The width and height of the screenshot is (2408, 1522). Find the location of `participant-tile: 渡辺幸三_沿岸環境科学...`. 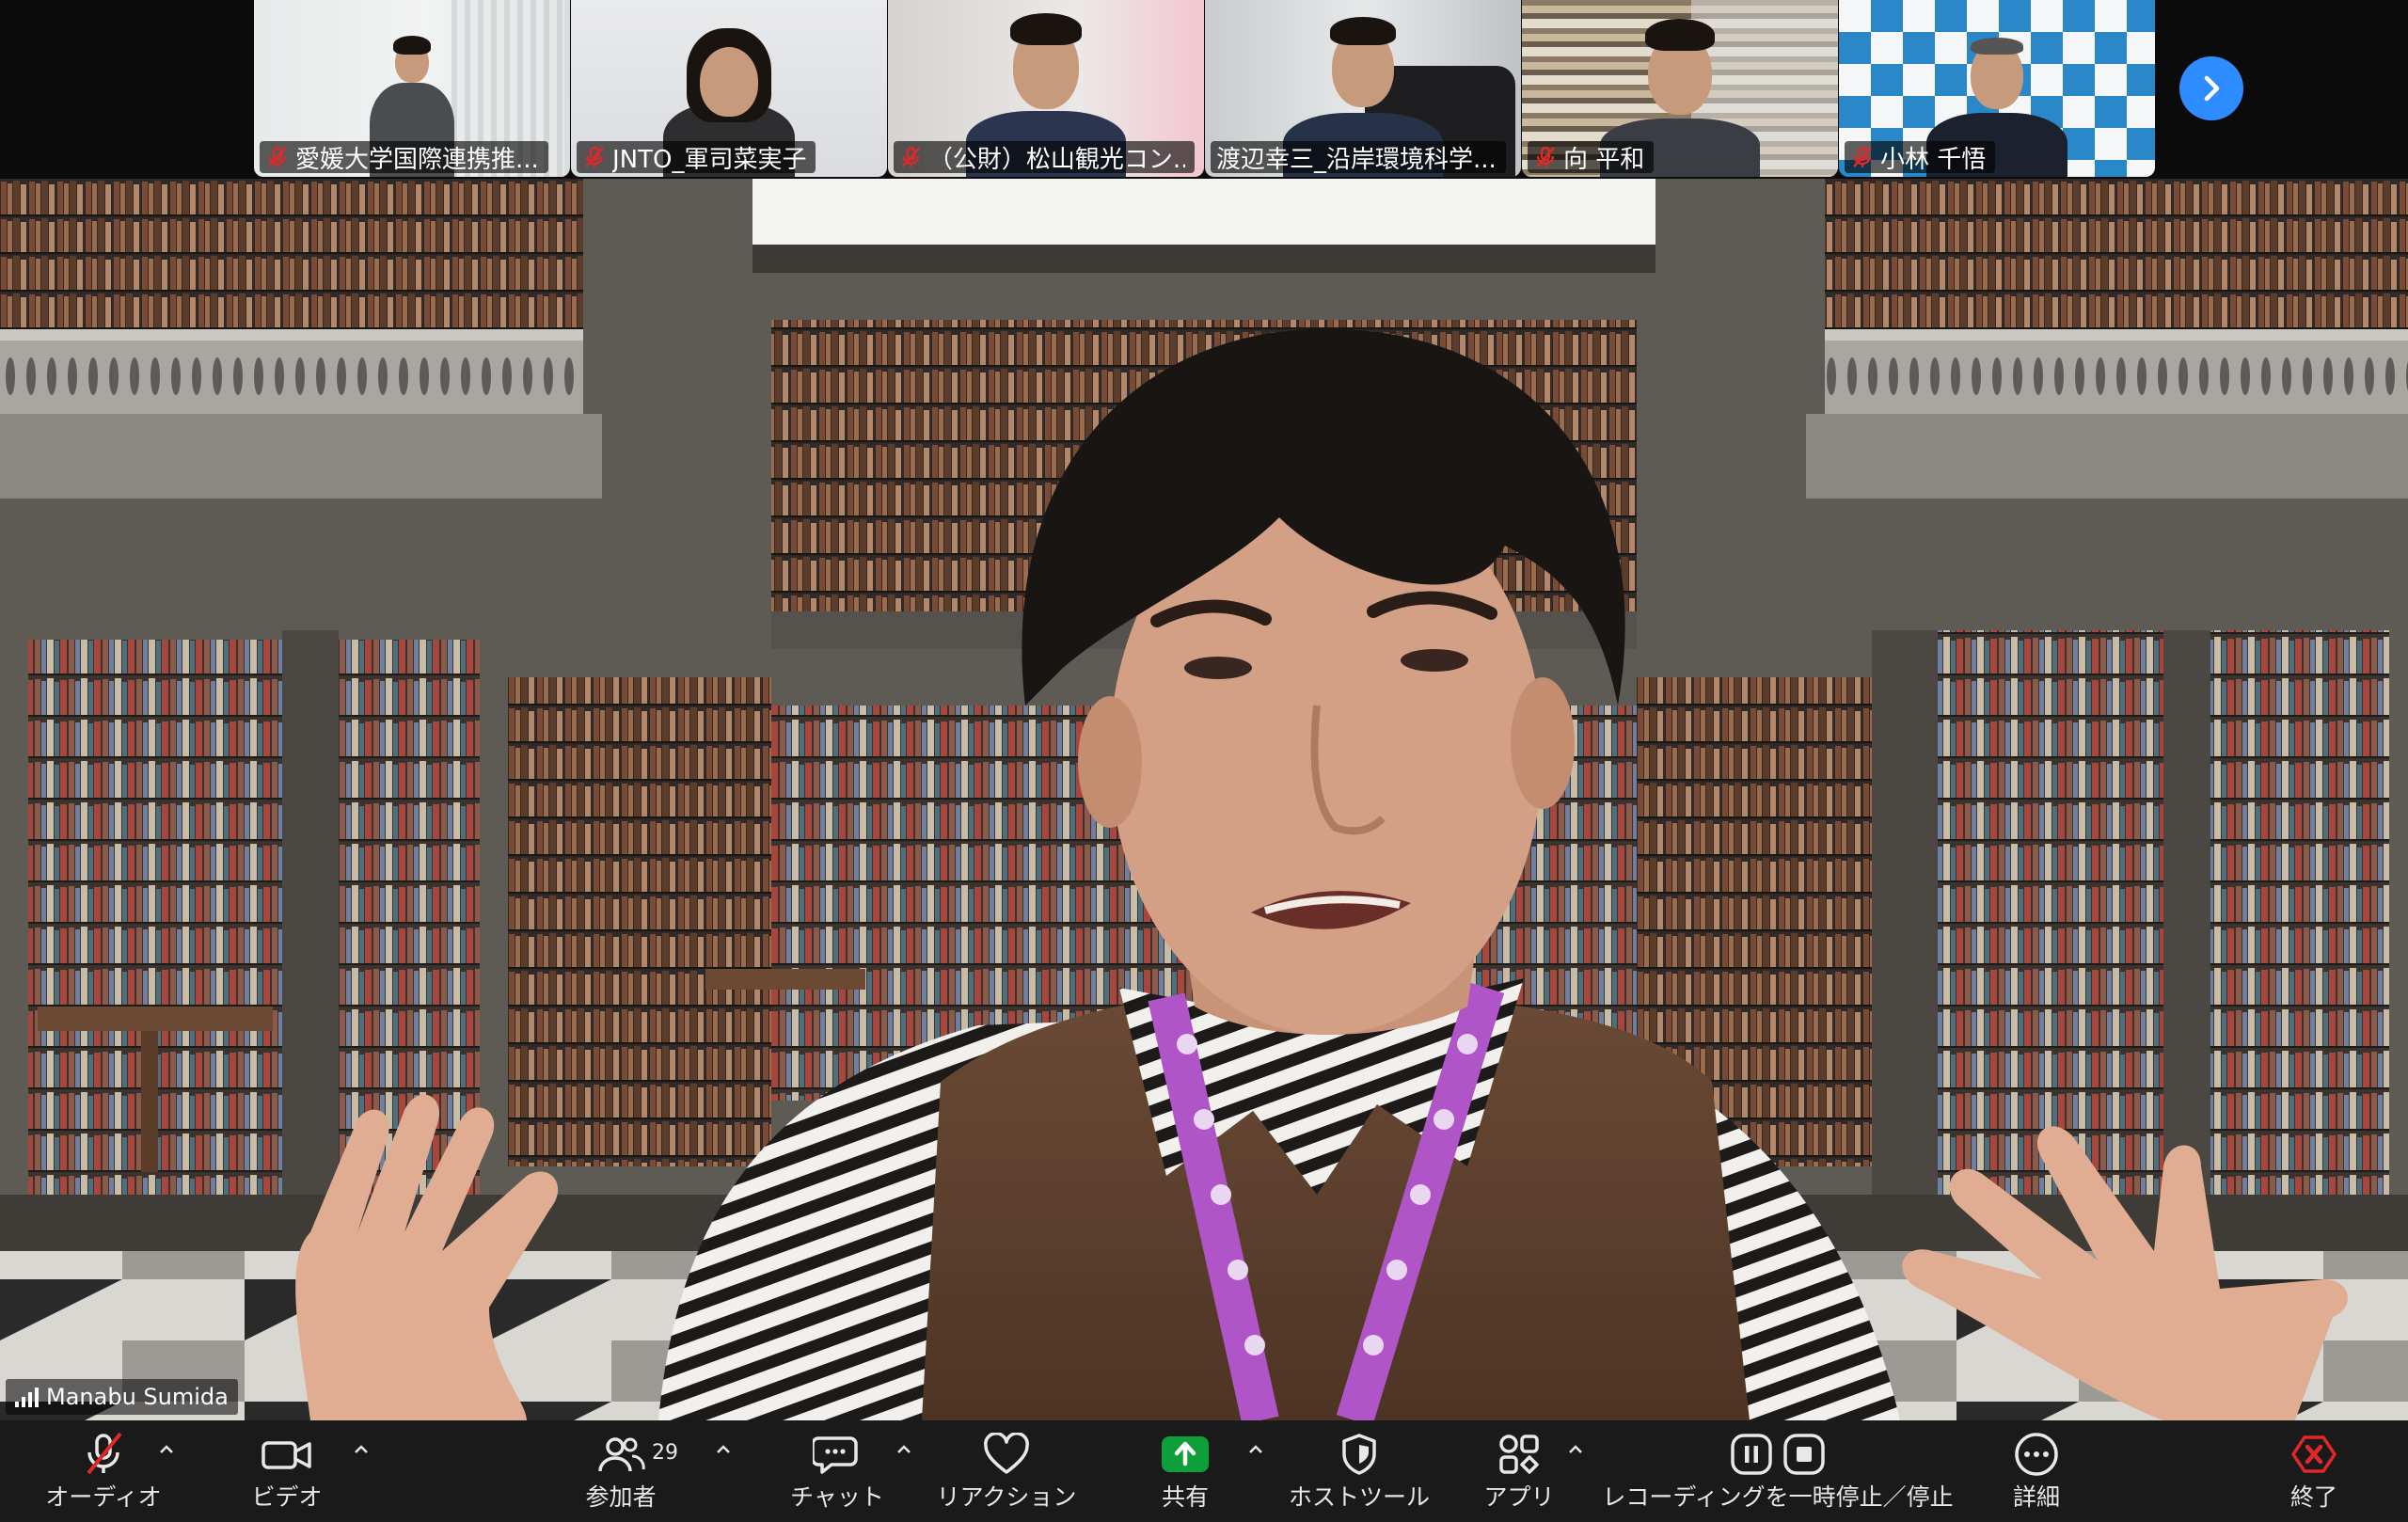

participant-tile: 渡辺幸三_沿岸環境科学... is located at coordinates (1363, 88).